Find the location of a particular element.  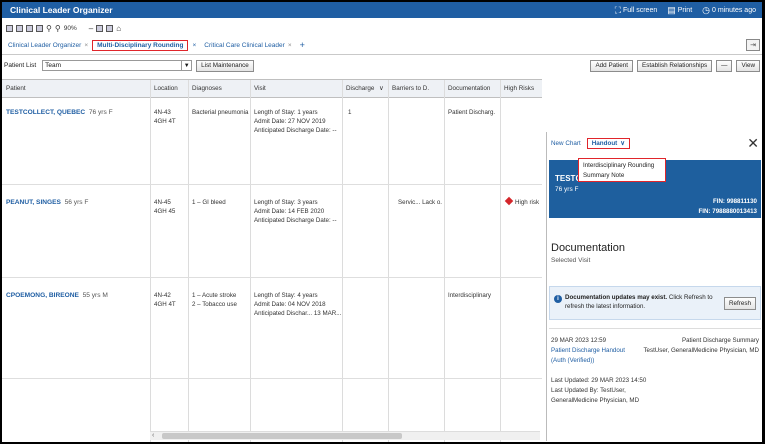

scrollbar-thumb is located at coordinates (282, 436).